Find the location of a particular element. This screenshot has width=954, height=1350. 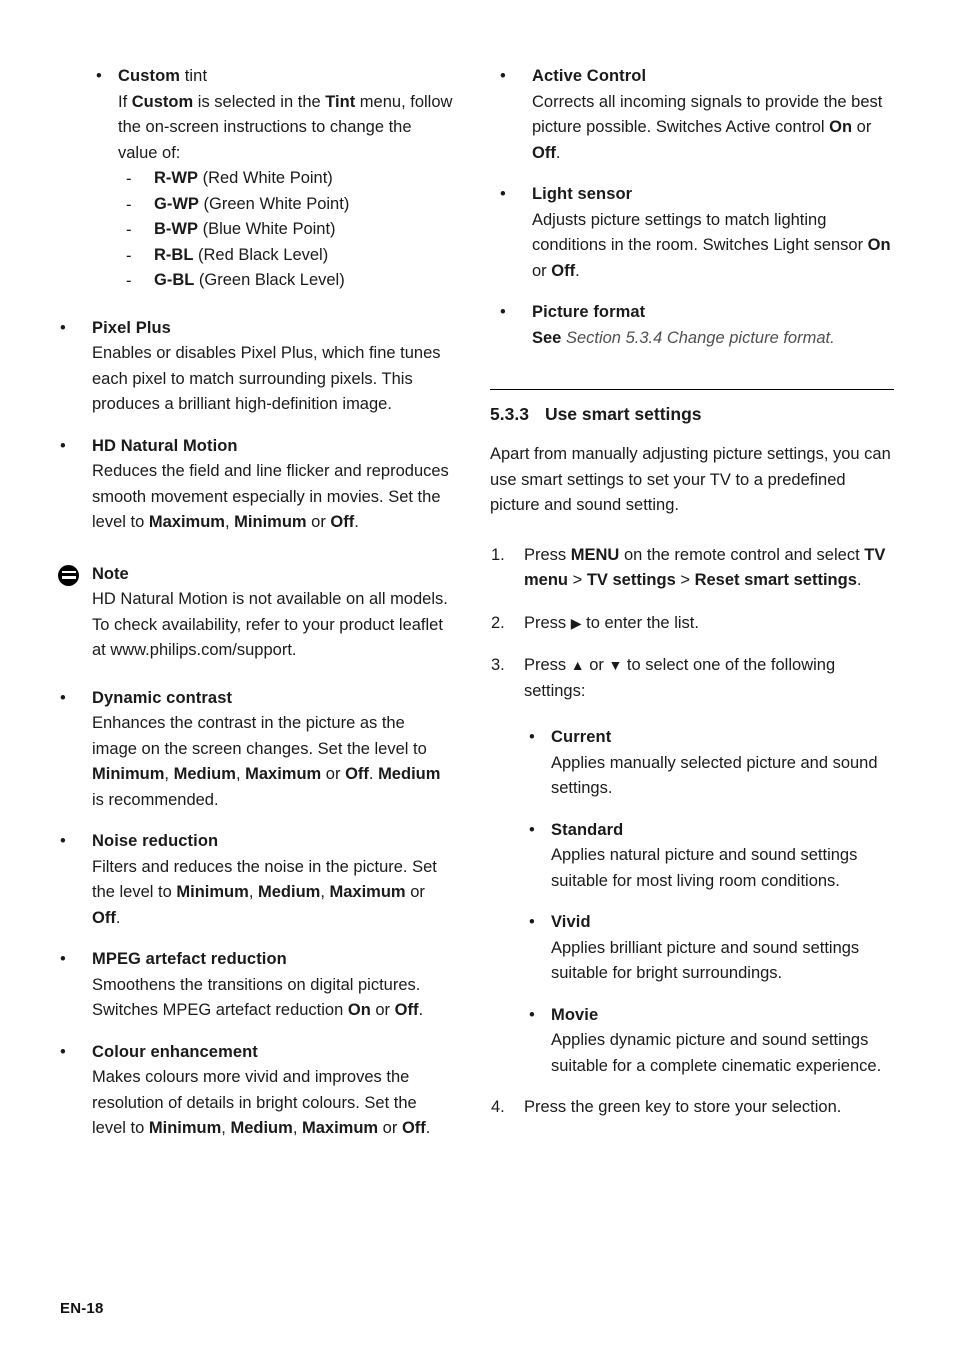

hdnm-suffix: . is located at coordinates (356, 522).